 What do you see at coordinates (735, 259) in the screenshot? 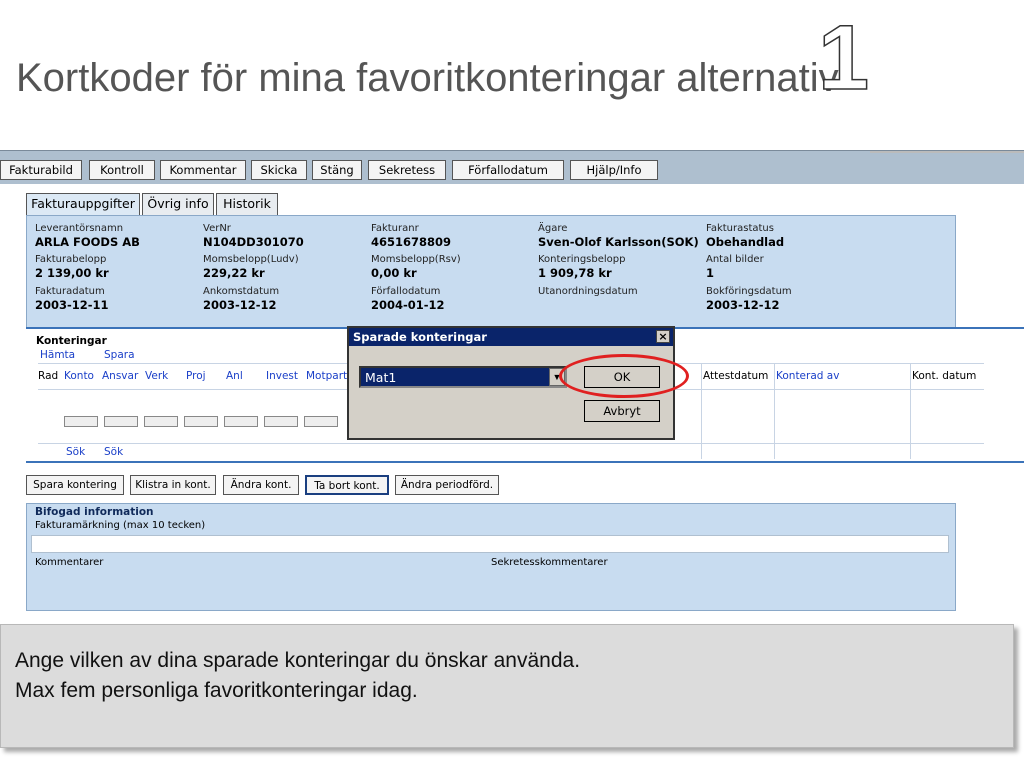
I see `antal-bilder-label: Antal bilder` at bounding box center [735, 259].